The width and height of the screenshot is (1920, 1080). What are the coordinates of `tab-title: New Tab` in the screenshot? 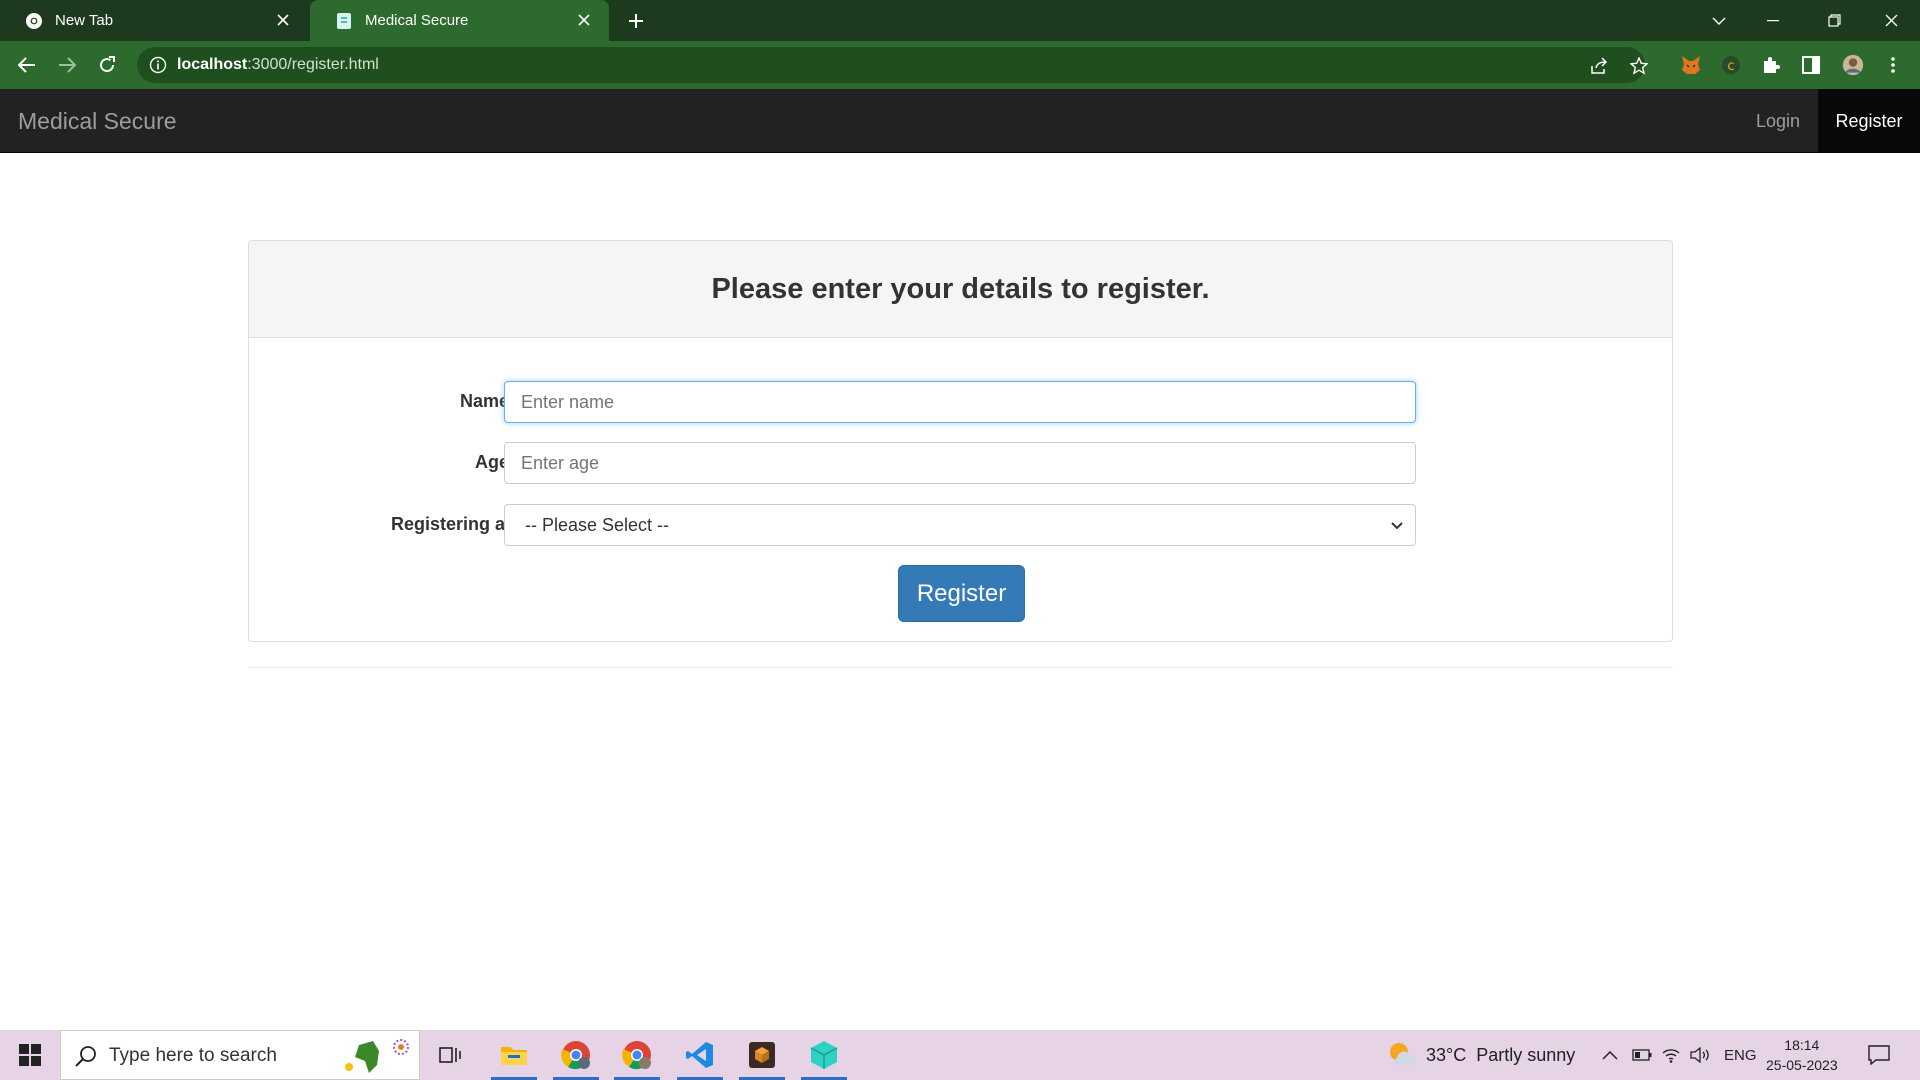 It's located at (84, 20).